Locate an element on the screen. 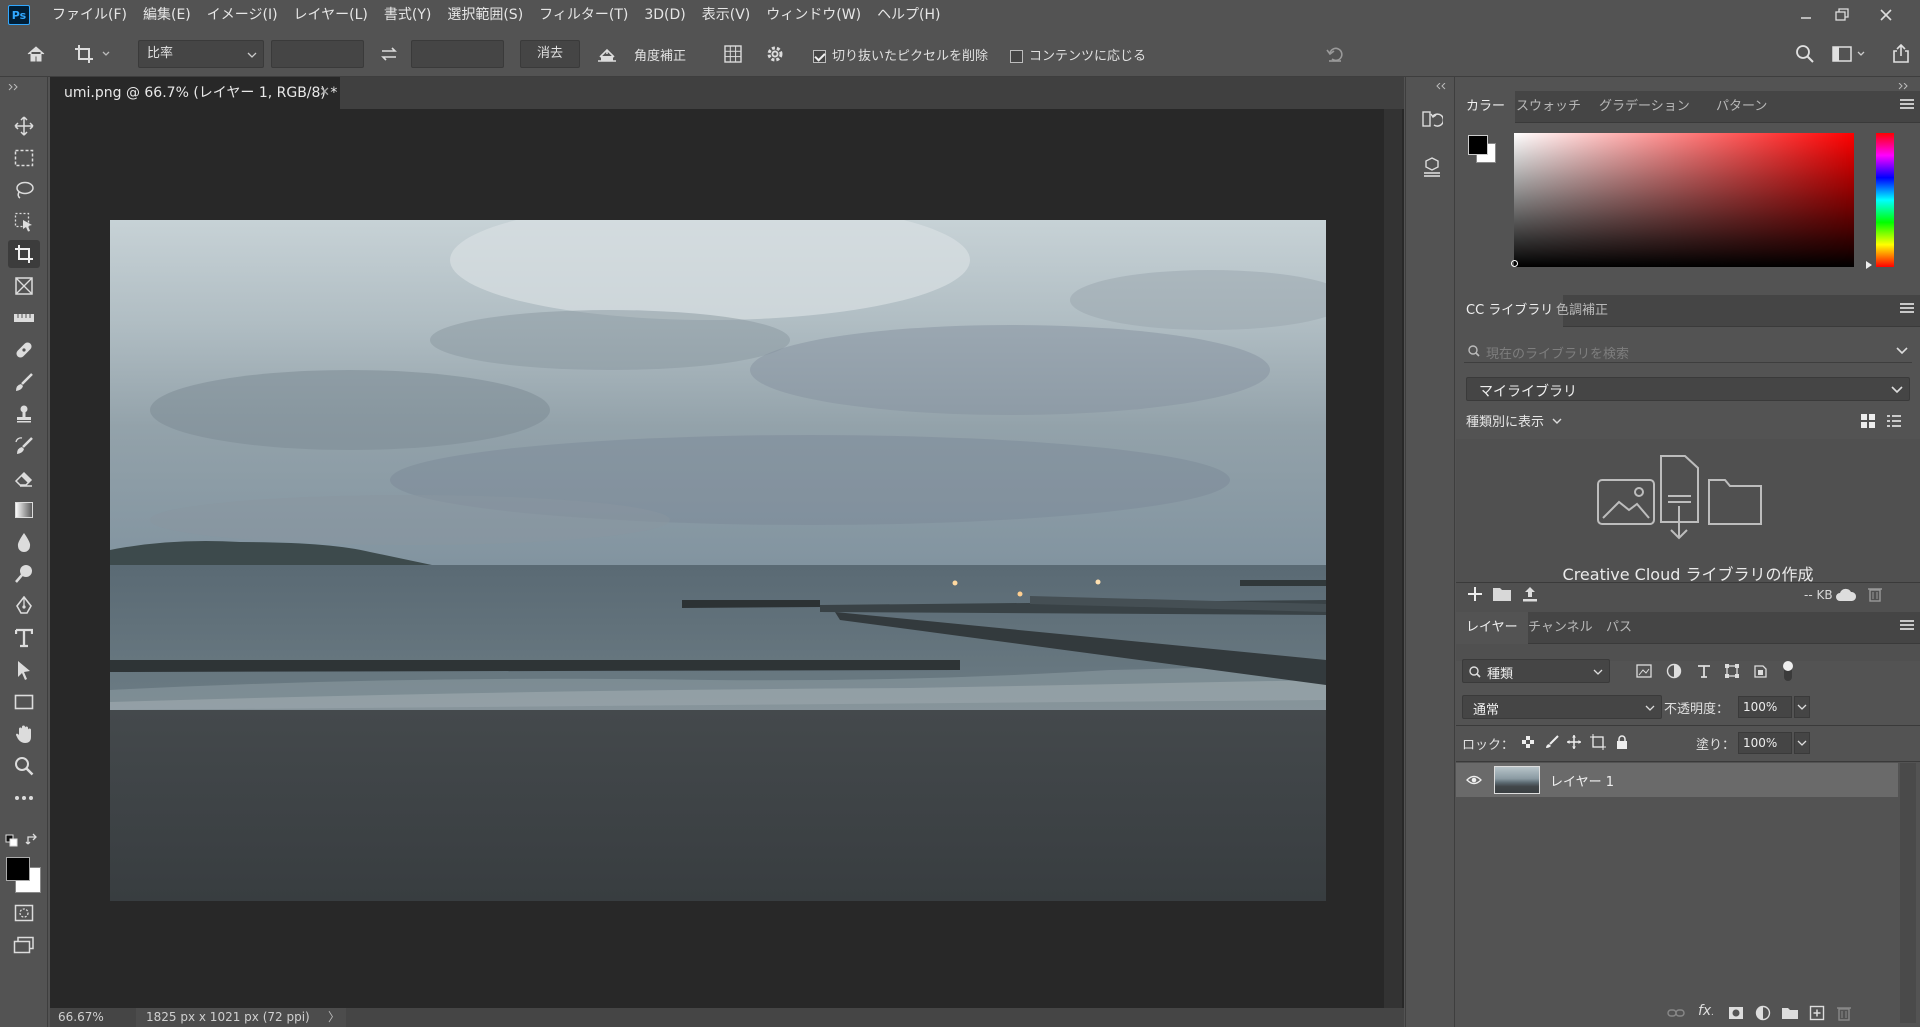 This screenshot has width=1920, height=1027. hue-slider is located at coordinates (1885, 200).